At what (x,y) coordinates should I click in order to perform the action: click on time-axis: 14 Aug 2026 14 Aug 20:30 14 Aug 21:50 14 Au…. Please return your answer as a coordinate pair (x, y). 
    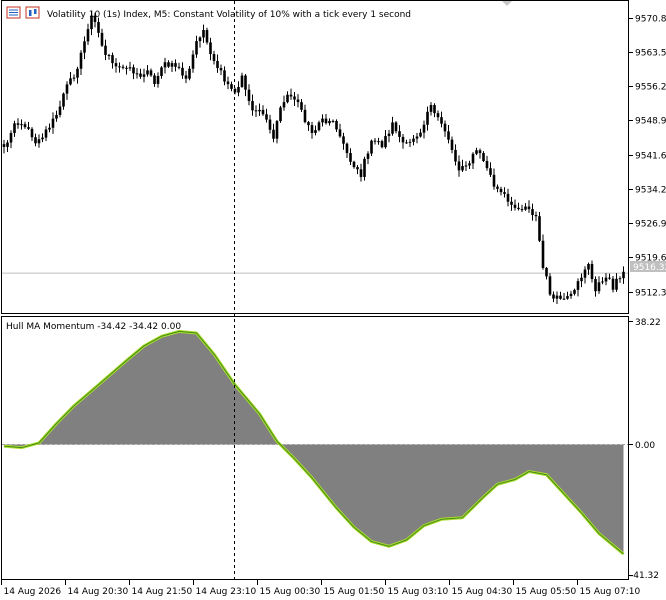
    Looking at the image, I should click on (321, 588).